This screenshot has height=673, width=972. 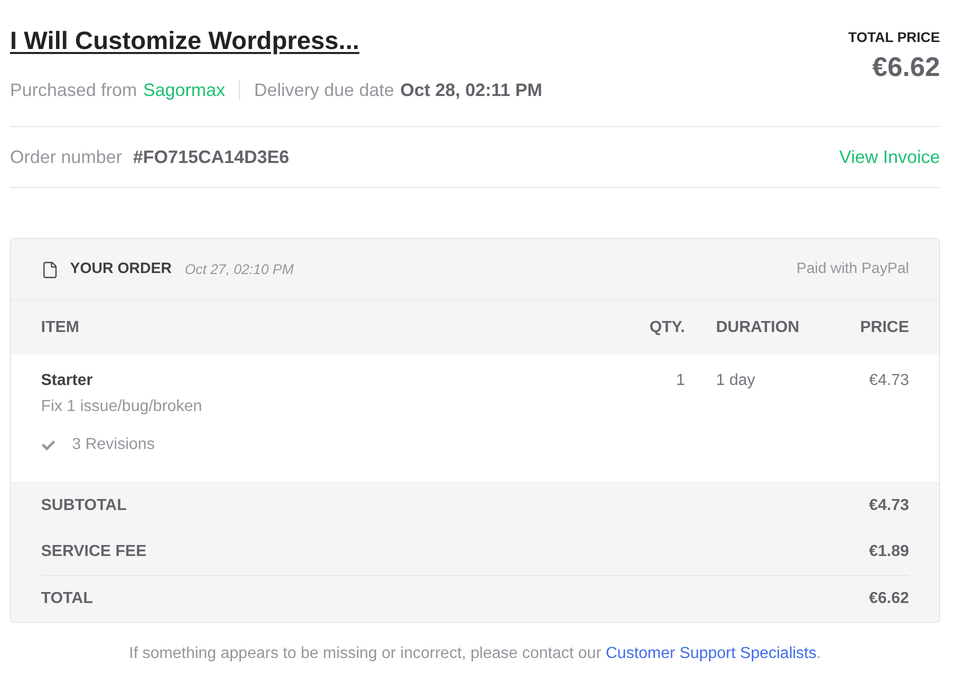 I want to click on support-note: If something appears to be missing or incorrect, please contact our Customer Support Specialists., so click(x=475, y=654).